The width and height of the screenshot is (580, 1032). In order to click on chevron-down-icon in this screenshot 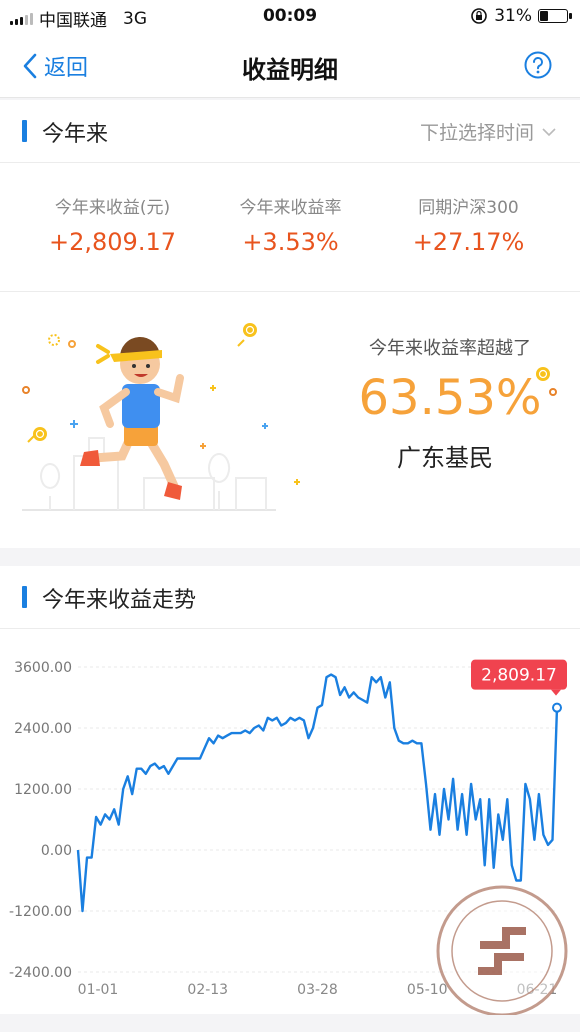, I will do `click(549, 131)`.